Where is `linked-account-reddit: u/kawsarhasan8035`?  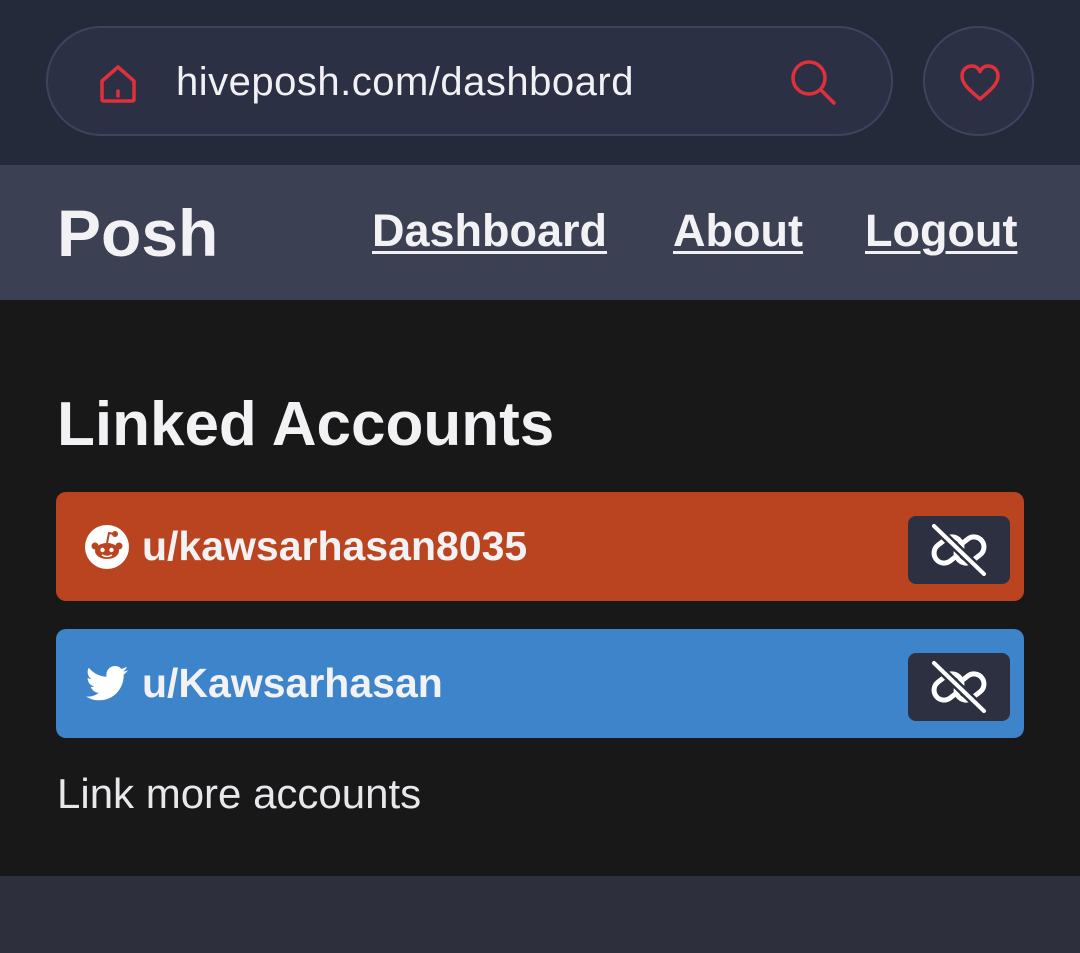 linked-account-reddit: u/kawsarhasan8035 is located at coordinates (540, 546).